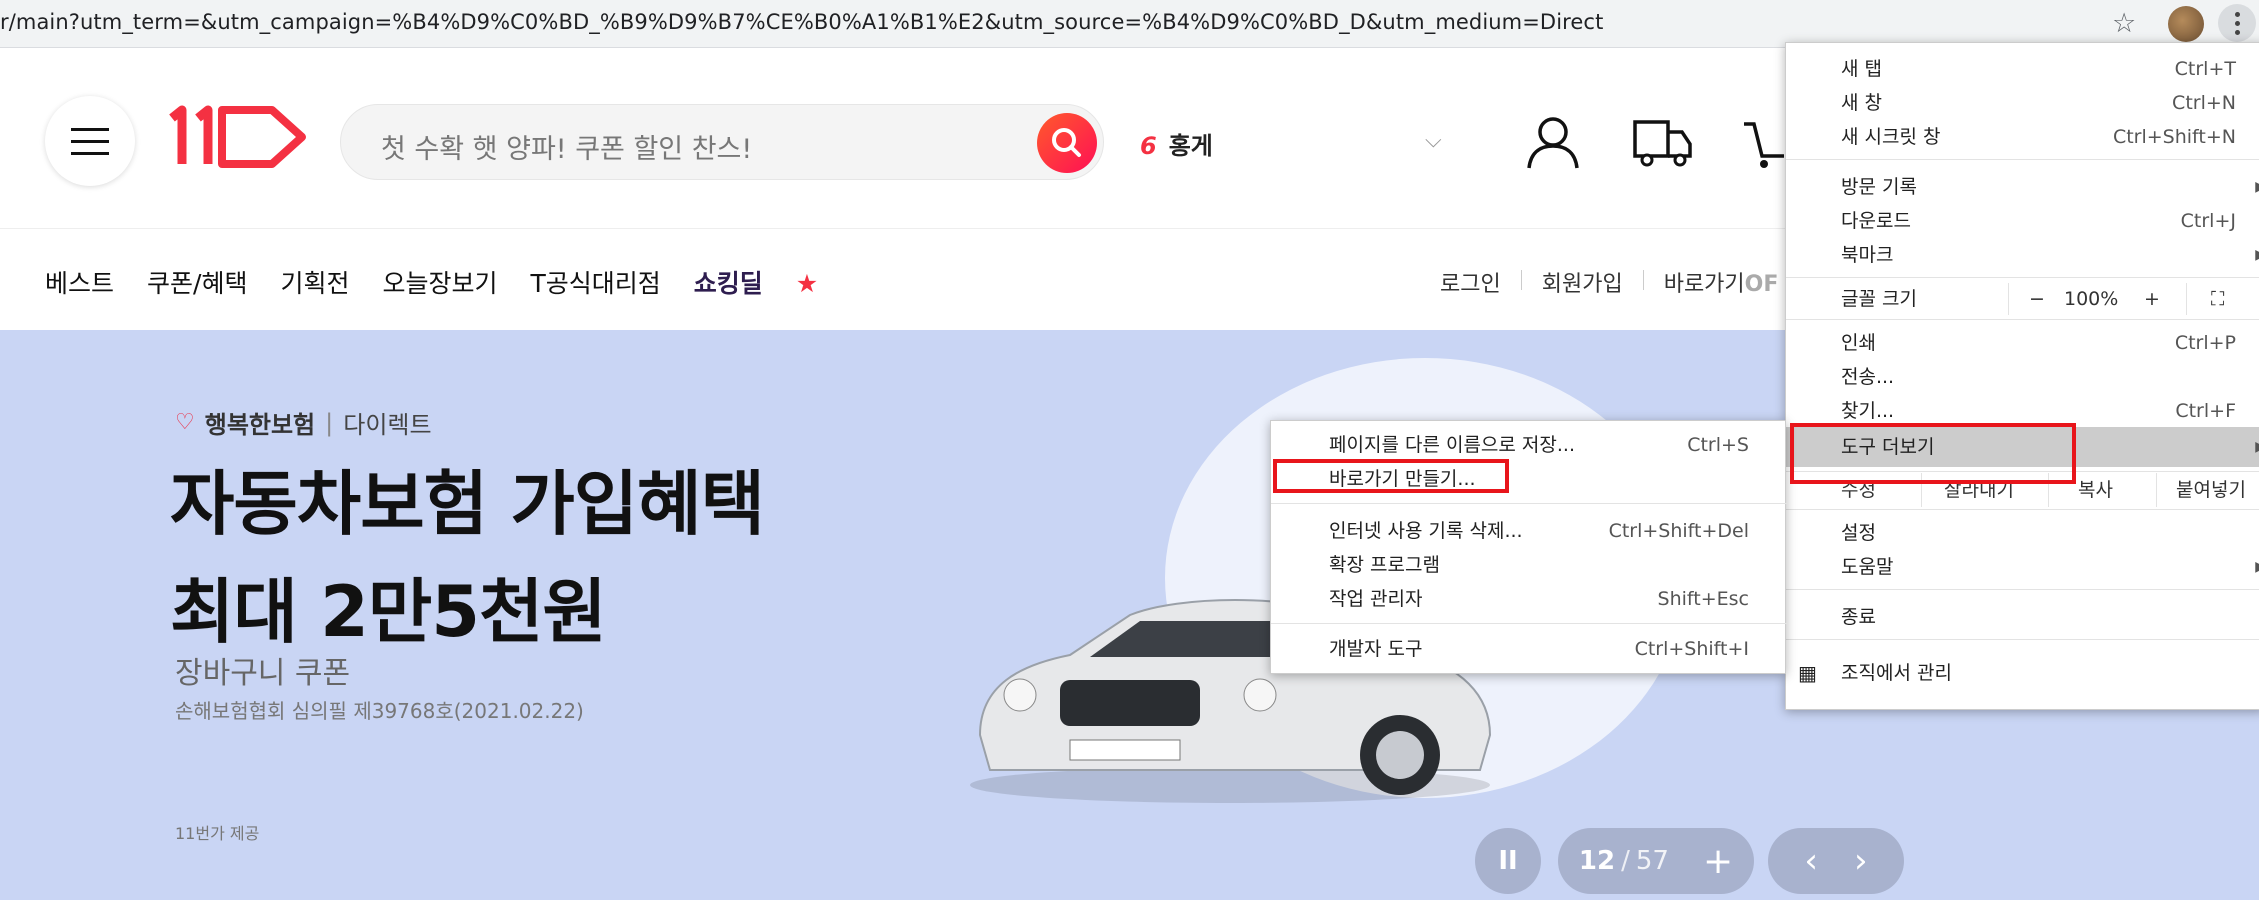  What do you see at coordinates (439, 282) in the screenshot?
I see `nav-item-grocery: 오늘장보기` at bounding box center [439, 282].